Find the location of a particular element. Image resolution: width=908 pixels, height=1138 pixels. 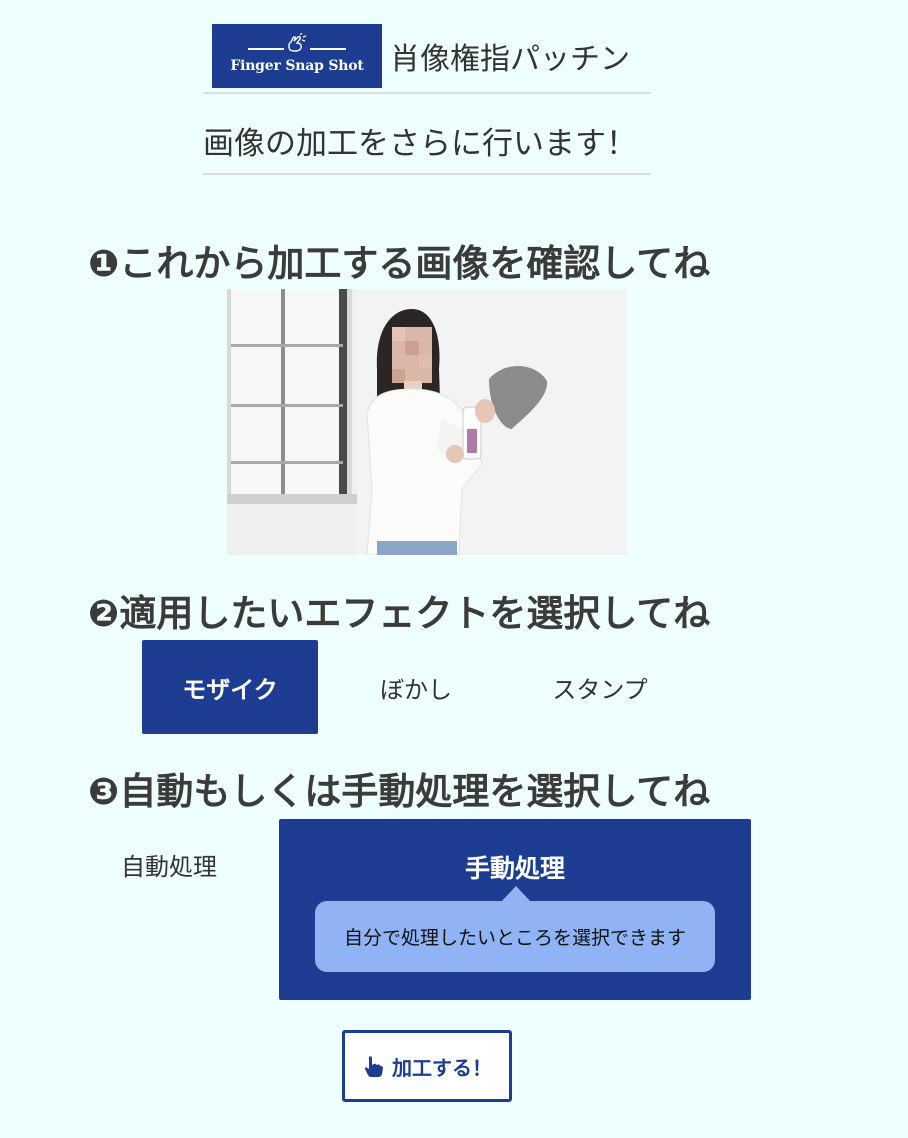

image-preview is located at coordinates (427, 422).